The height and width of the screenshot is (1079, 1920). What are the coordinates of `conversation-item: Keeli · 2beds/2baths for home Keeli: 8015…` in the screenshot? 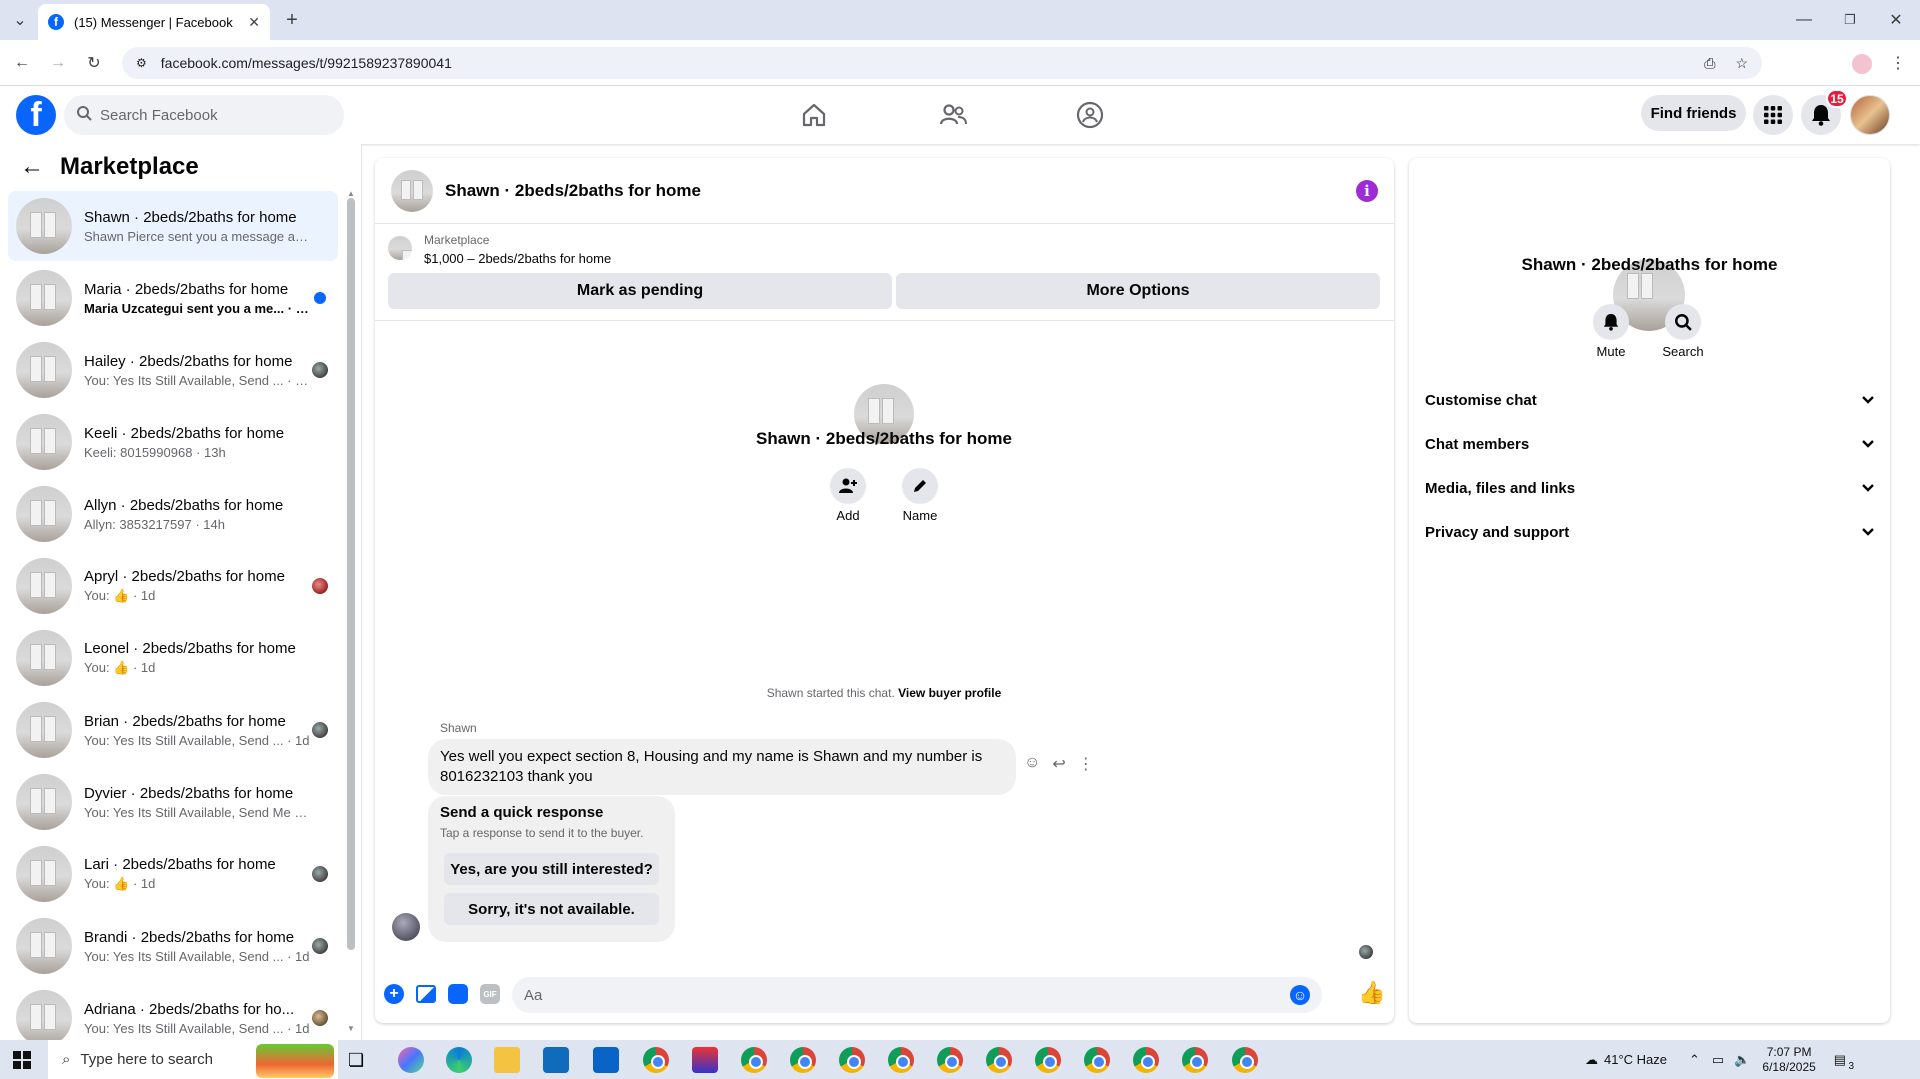 It's located at (173, 442).